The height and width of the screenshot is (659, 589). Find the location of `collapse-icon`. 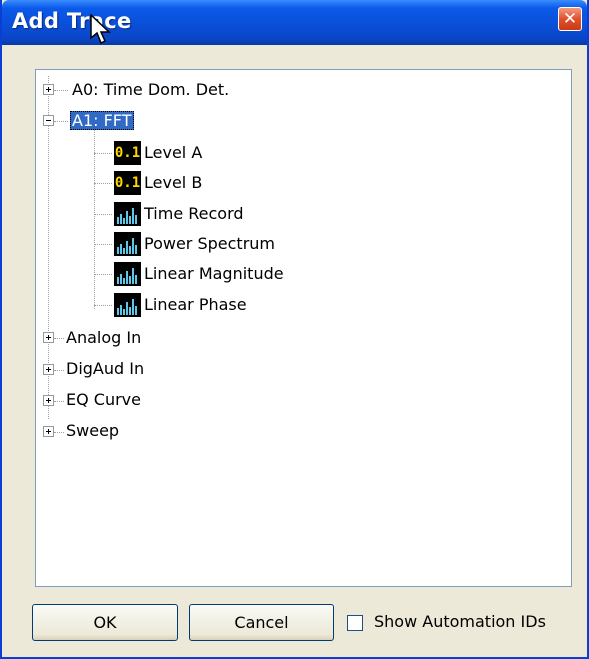

collapse-icon is located at coordinates (48, 120).